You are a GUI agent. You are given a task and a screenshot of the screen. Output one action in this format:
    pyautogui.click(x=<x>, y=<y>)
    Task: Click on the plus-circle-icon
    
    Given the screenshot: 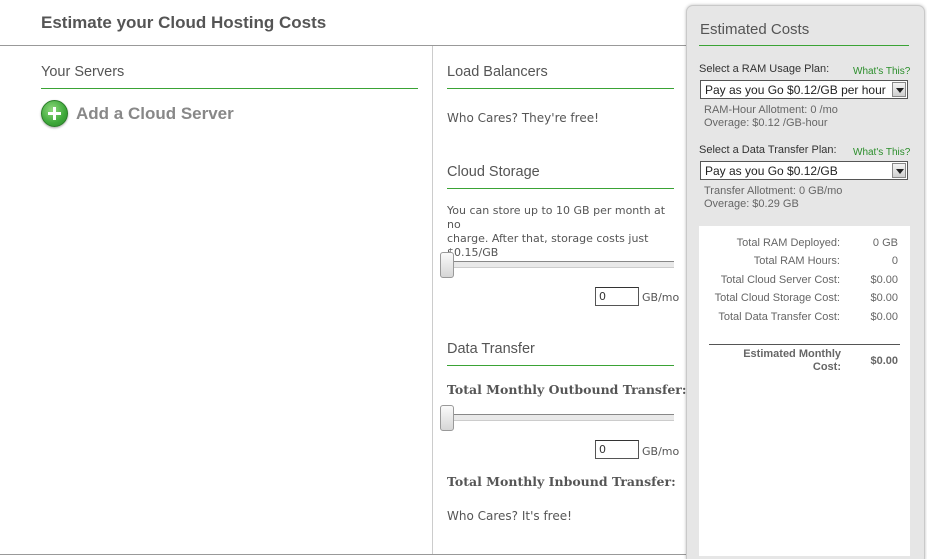 What is the action you would take?
    pyautogui.click(x=54, y=113)
    